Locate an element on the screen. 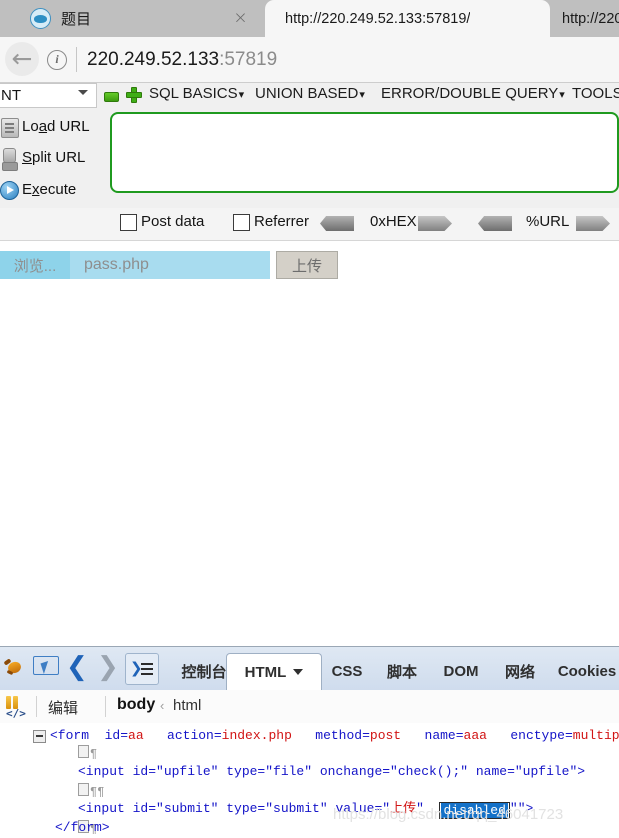 Image resolution: width=619 pixels, height=838 pixels. globe-icon is located at coordinates (40, 18).